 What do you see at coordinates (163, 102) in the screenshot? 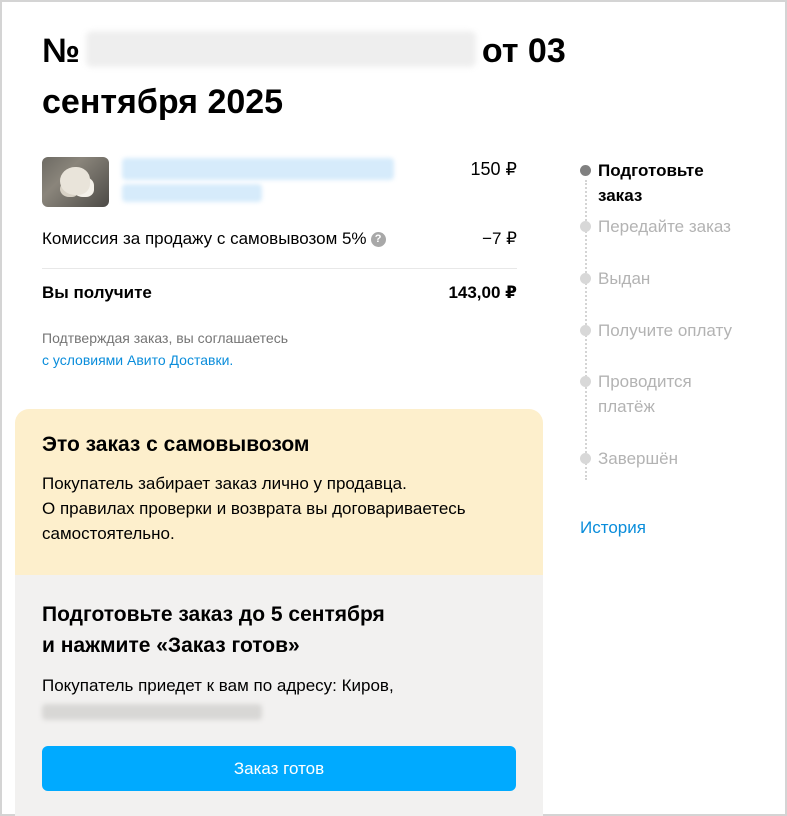
I see `order-title-date: сентября 2025` at bounding box center [163, 102].